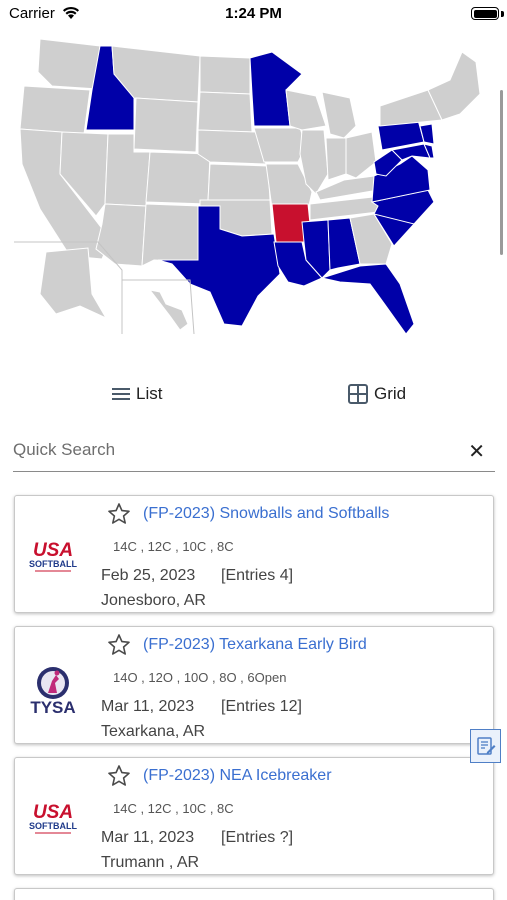 This screenshot has width=507, height=900. What do you see at coordinates (255, 645) in the screenshot?
I see `event-title: (FP-2023) Texarkana Early Bird` at bounding box center [255, 645].